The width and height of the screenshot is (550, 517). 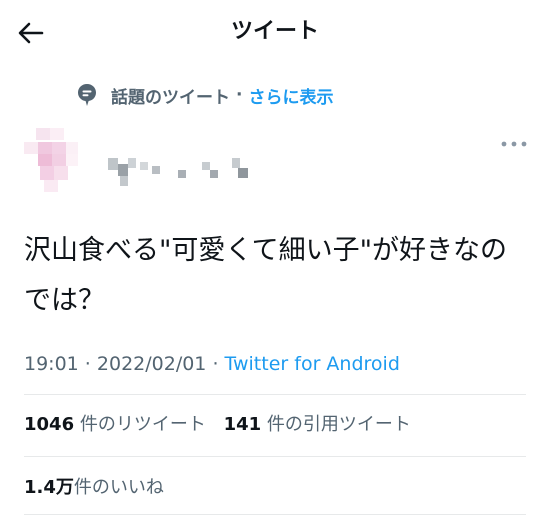 I want to click on header: ツイート, so click(x=275, y=32).